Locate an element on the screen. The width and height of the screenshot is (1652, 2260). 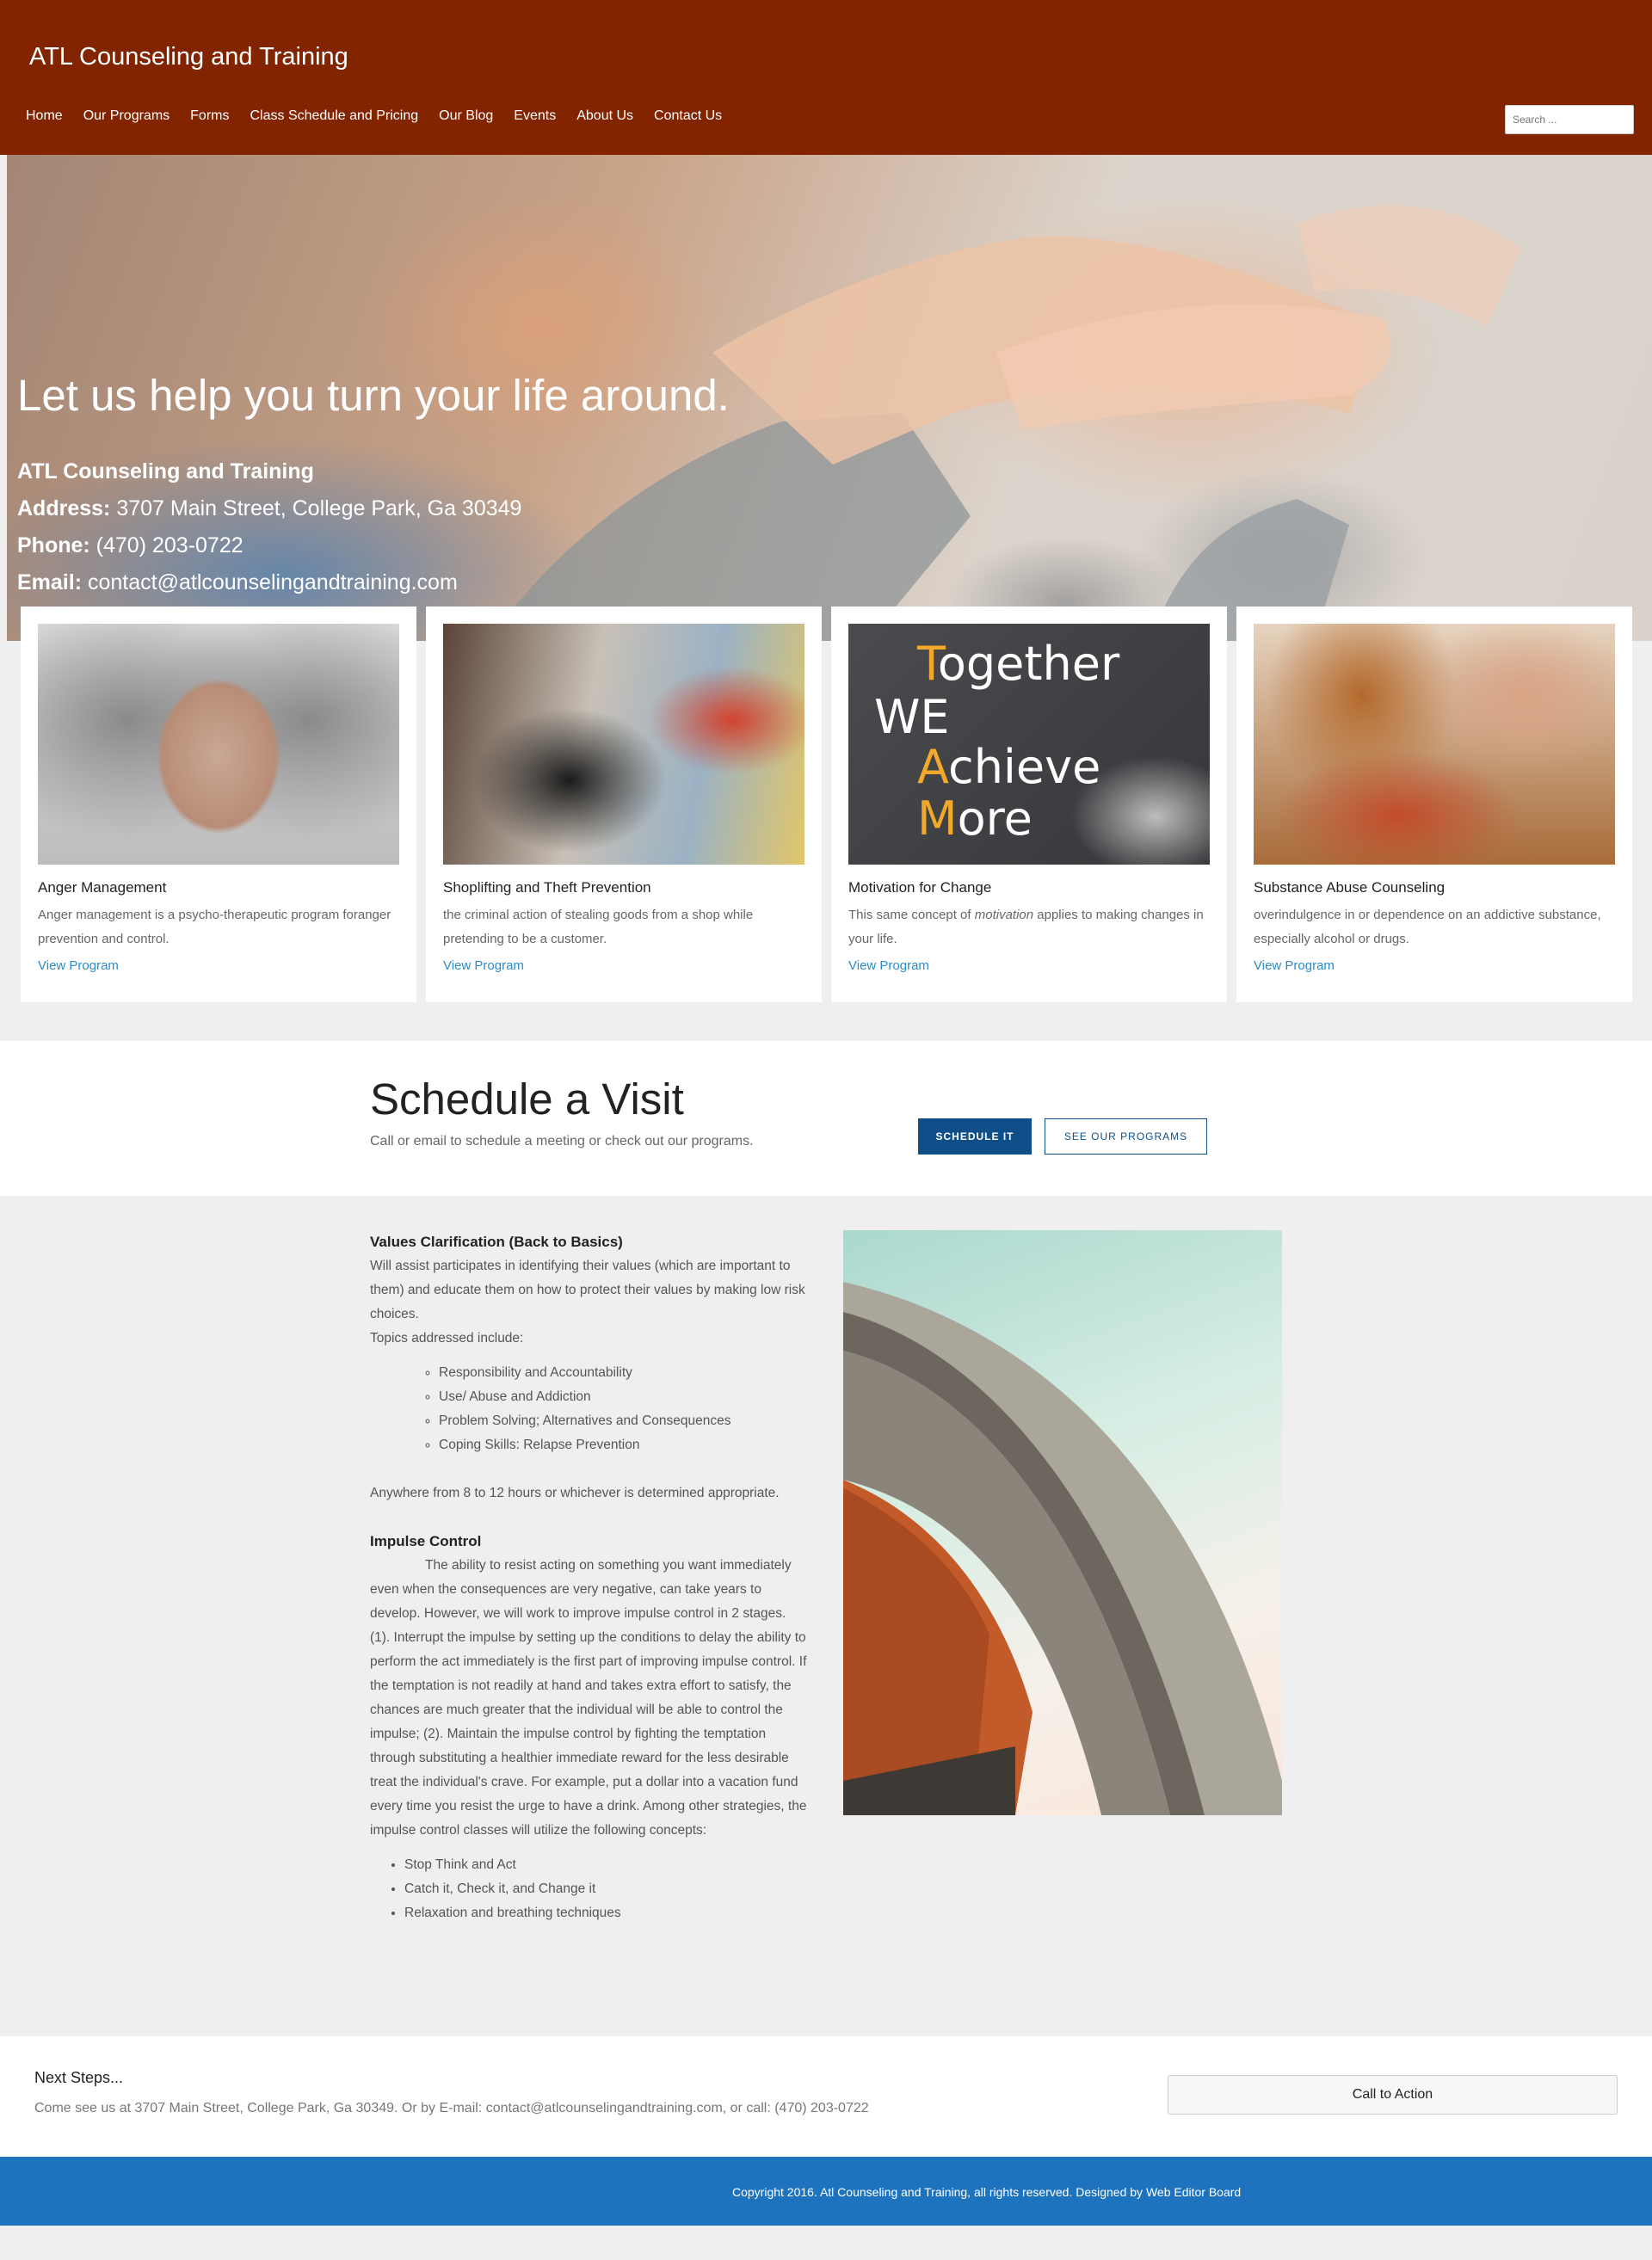
motivation-chalkboard-image: Together WE Achieve More is located at coordinates (1029, 744).